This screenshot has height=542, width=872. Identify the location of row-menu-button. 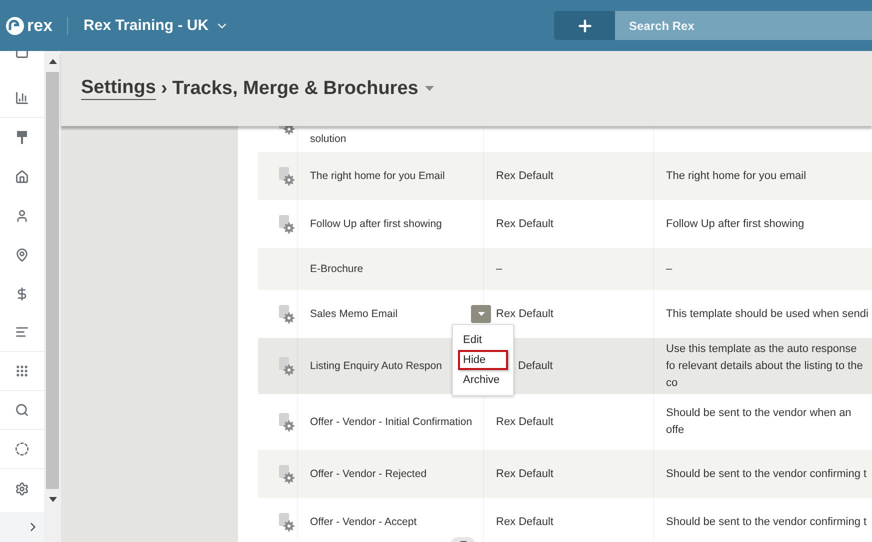
(481, 314).